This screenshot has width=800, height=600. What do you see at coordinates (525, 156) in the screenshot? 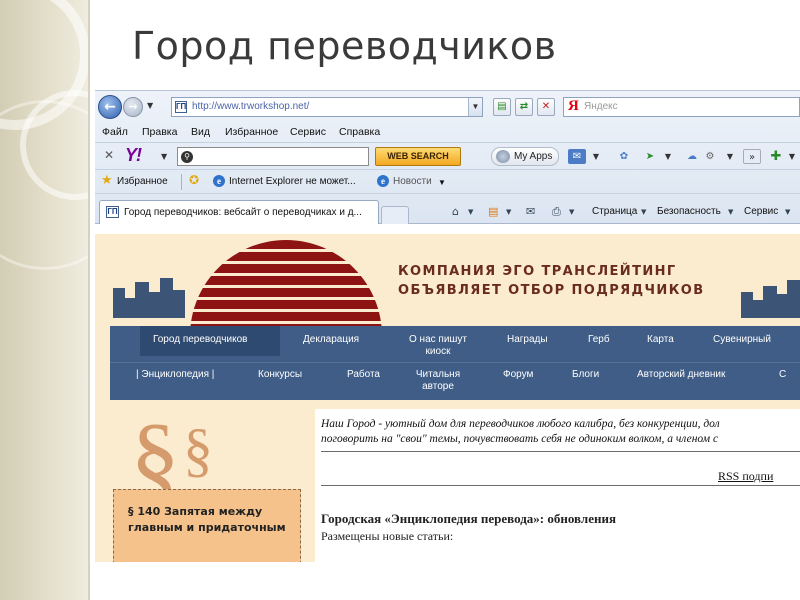
I see `my-apps-button: My Apps` at bounding box center [525, 156].